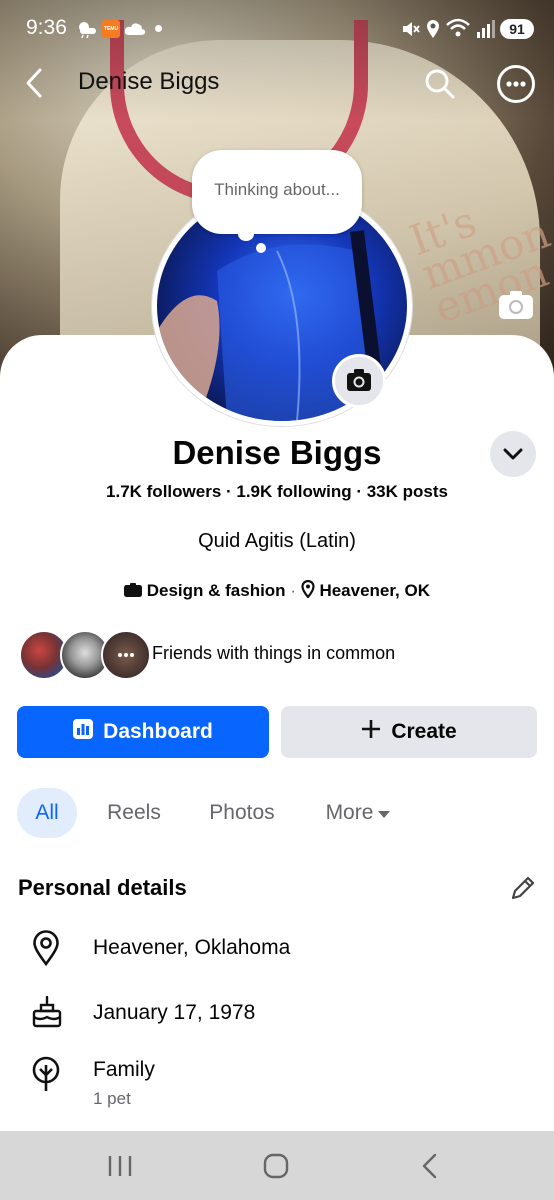 The height and width of the screenshot is (1200, 554). Describe the element at coordinates (112, 1098) in the screenshot. I see `detail-family-sub: 1 pet` at that location.